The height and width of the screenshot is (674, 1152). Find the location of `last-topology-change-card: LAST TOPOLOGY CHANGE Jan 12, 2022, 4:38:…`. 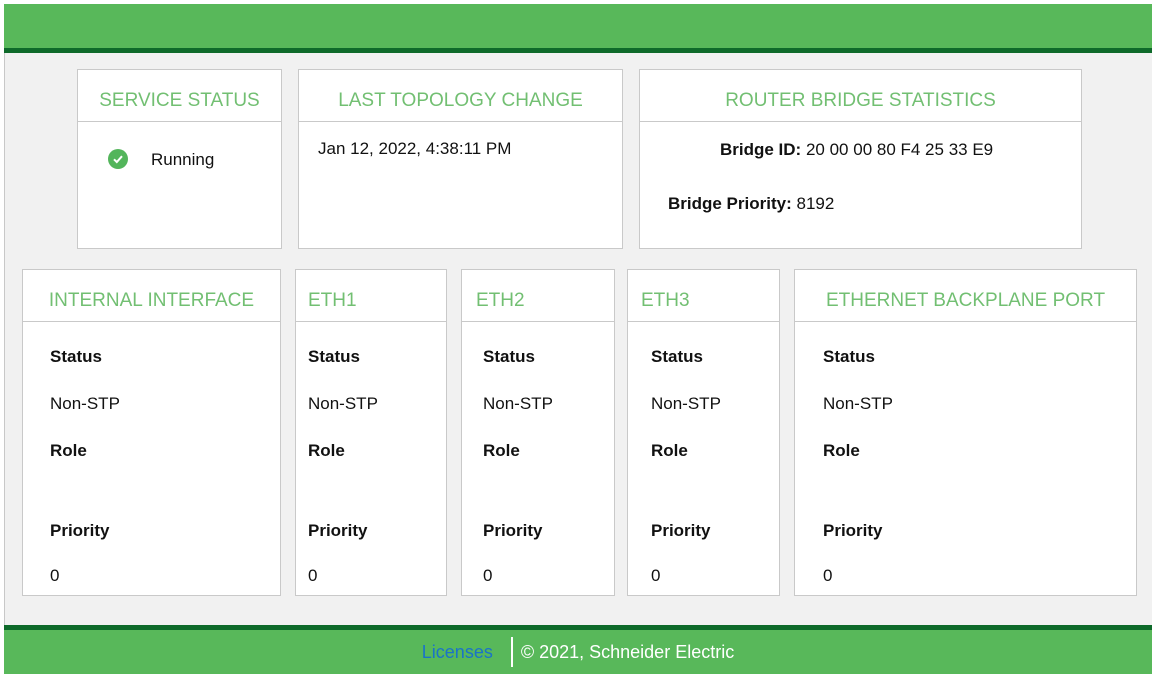

last-topology-change-card: LAST TOPOLOGY CHANGE Jan 12, 2022, 4:38:… is located at coordinates (460, 159).